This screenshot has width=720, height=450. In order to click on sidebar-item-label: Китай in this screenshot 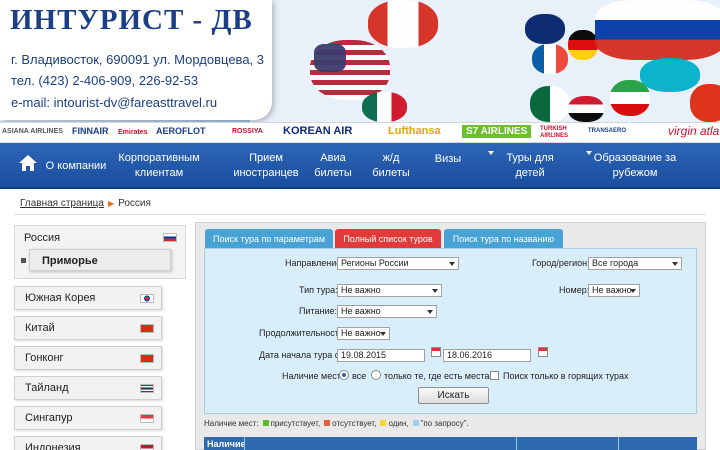, I will do `click(40, 328)`.